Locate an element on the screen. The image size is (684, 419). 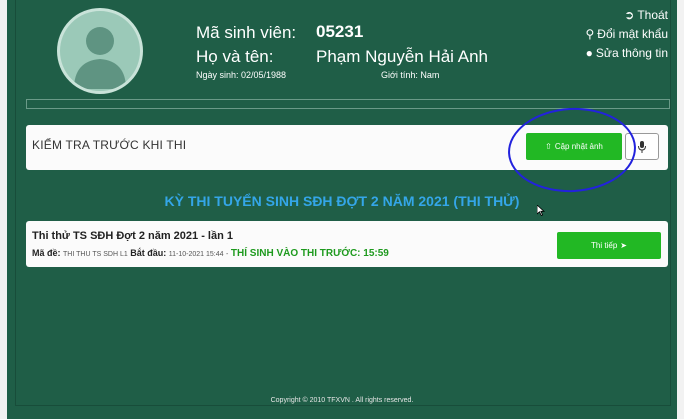
edit-info-label: Sửa thông tin is located at coordinates (631, 53).